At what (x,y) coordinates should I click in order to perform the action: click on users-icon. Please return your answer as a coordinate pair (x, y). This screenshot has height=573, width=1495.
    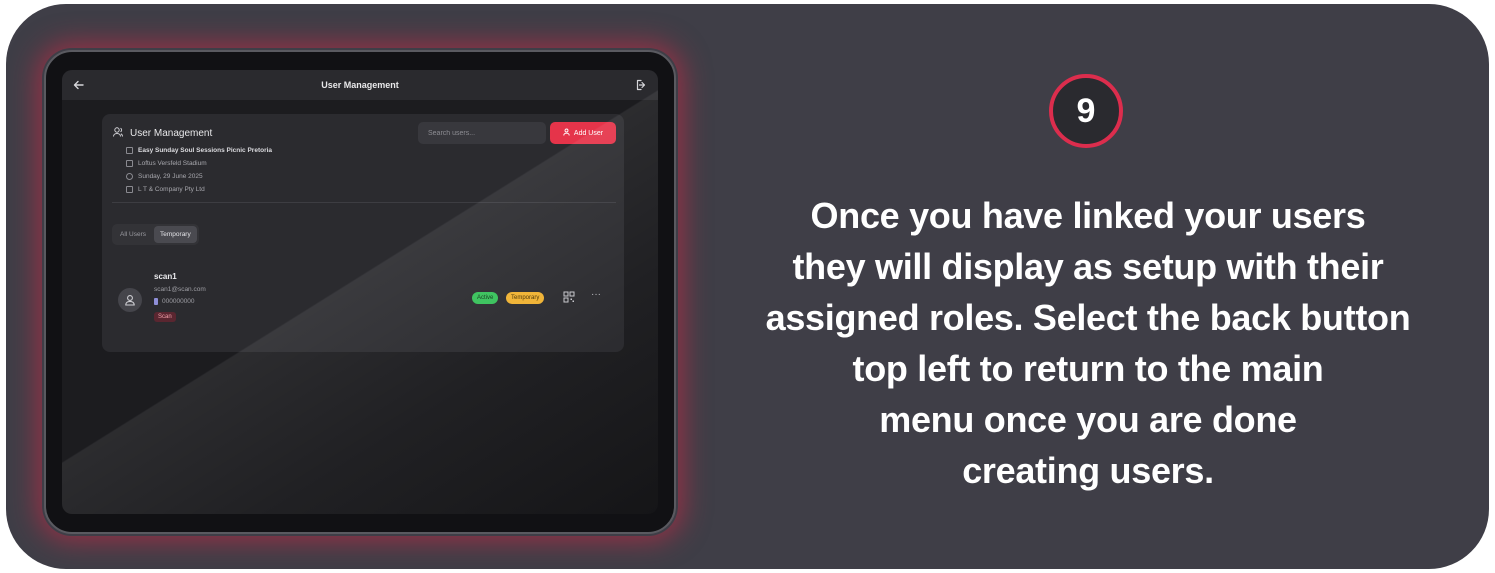
    Looking at the image, I should click on (118, 133).